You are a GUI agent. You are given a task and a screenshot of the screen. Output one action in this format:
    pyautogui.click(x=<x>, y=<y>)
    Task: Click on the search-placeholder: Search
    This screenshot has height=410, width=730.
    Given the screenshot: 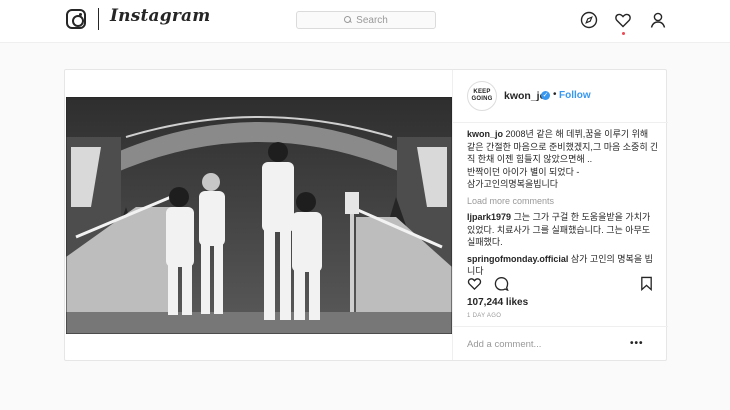 What is the action you would take?
    pyautogui.click(x=372, y=20)
    